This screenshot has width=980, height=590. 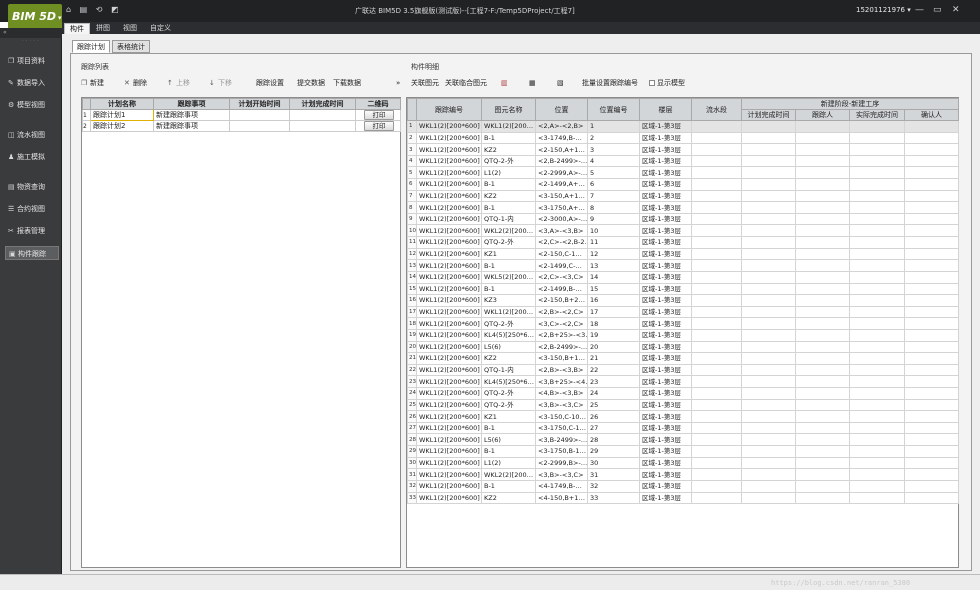 I want to click on column-header: 位置, so click(x=561, y=109).